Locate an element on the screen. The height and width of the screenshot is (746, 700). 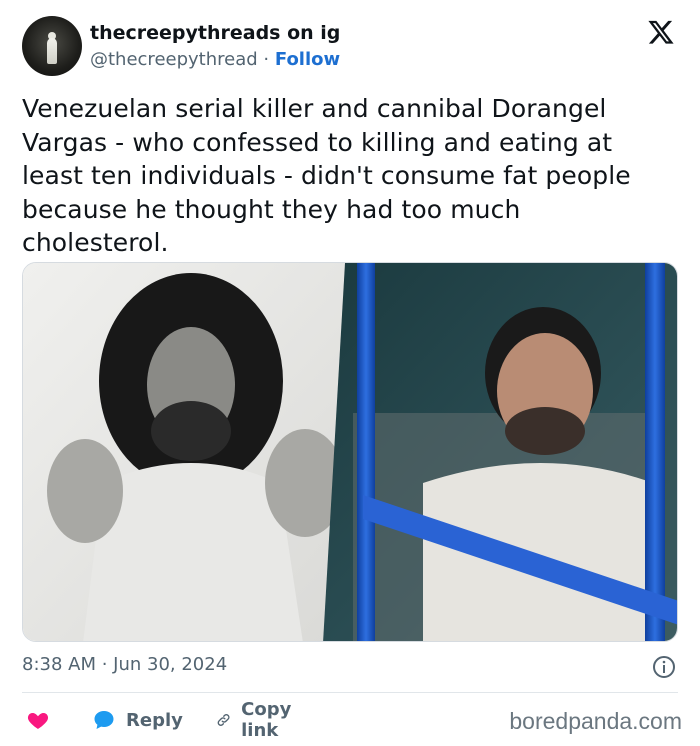
like-button is located at coordinates (38, 720).